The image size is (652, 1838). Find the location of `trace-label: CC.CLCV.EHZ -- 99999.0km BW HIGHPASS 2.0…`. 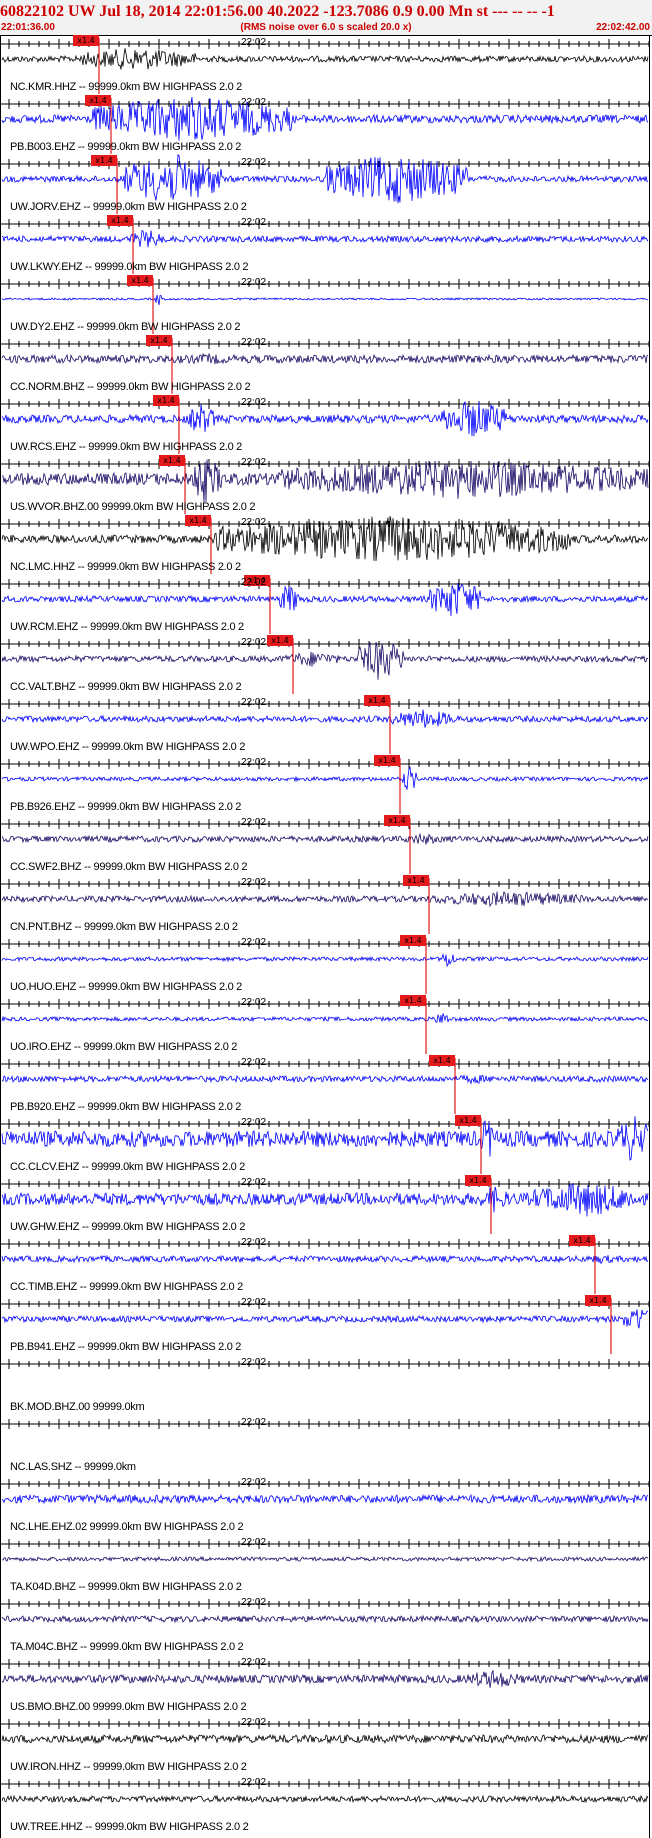

trace-label: CC.CLCV.EHZ -- 99999.0km BW HIGHPASS 2.0… is located at coordinates (127, 1167).